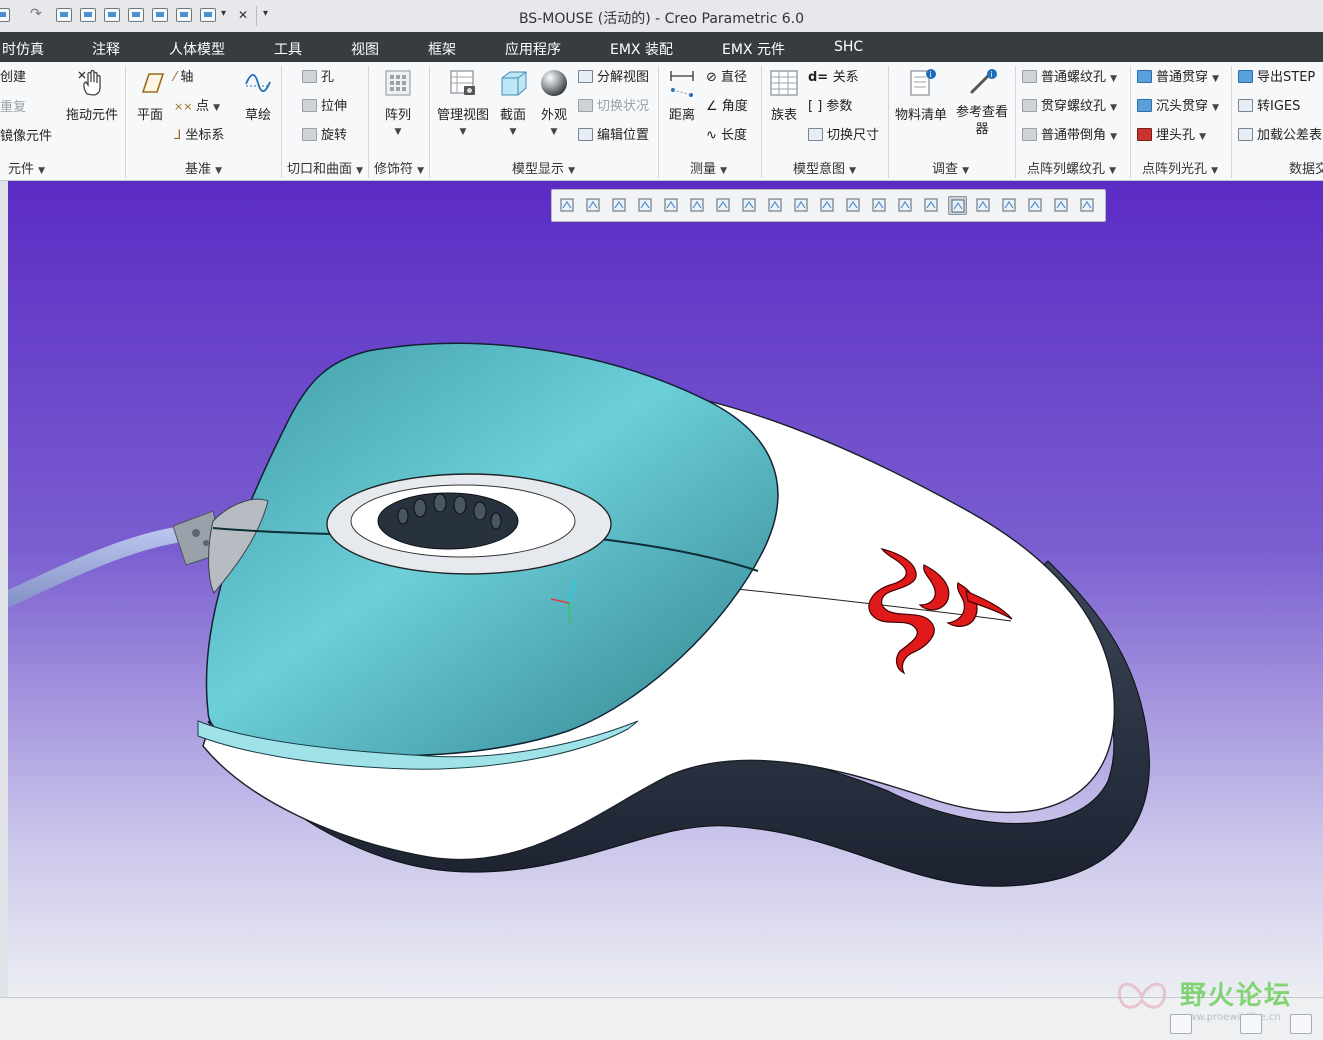  I want to click on component-group-label: 元件 ▼, so click(26, 167).